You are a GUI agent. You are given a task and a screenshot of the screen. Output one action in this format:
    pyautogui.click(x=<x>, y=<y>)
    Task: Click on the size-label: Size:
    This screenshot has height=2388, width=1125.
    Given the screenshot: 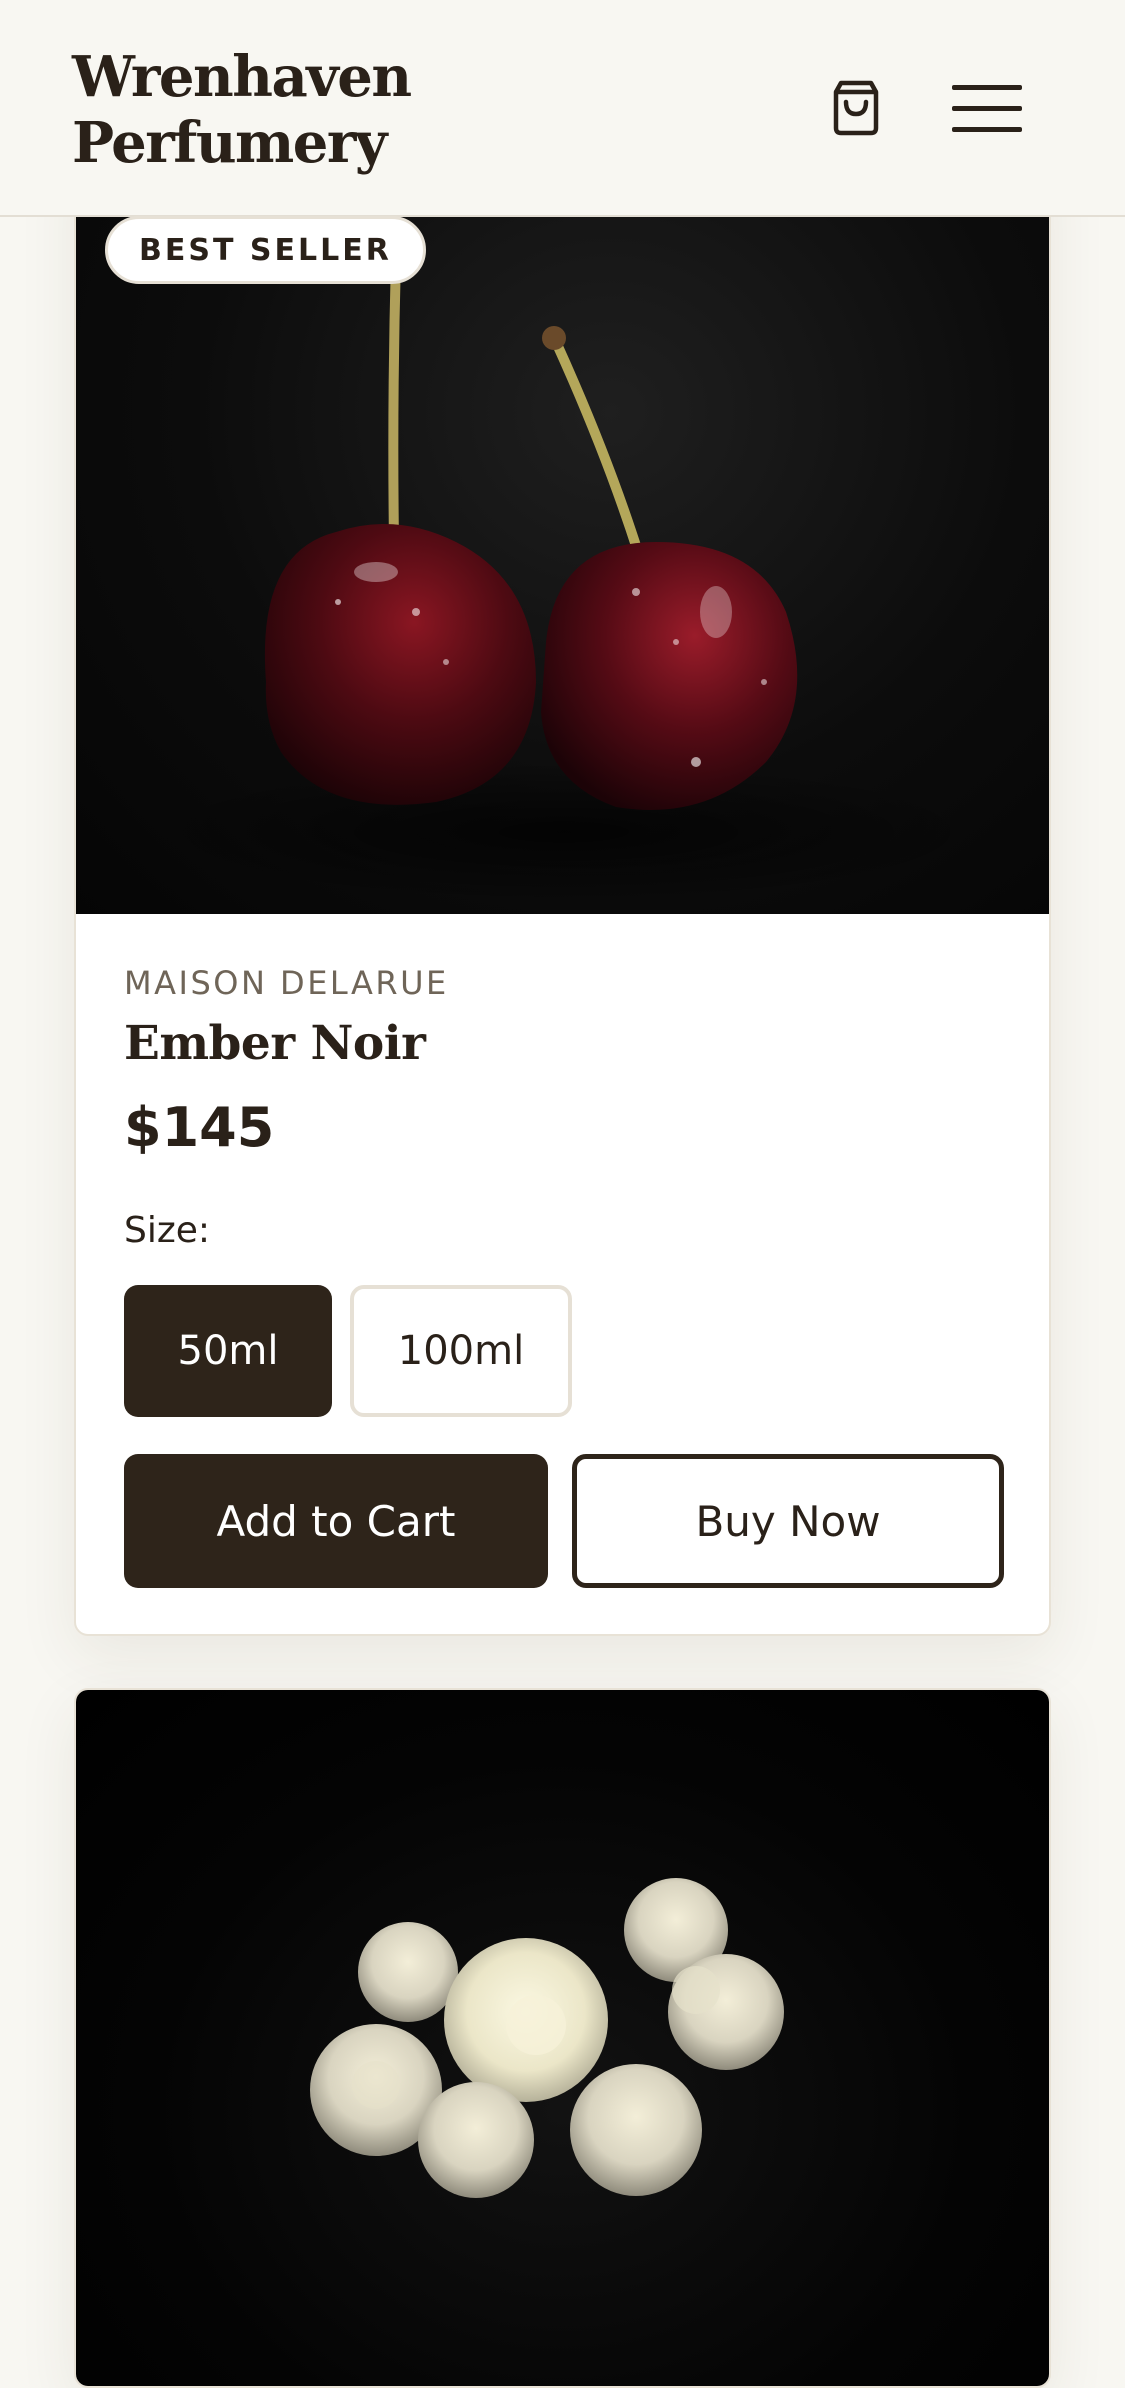 What is the action you would take?
    pyautogui.click(x=167, y=1230)
    